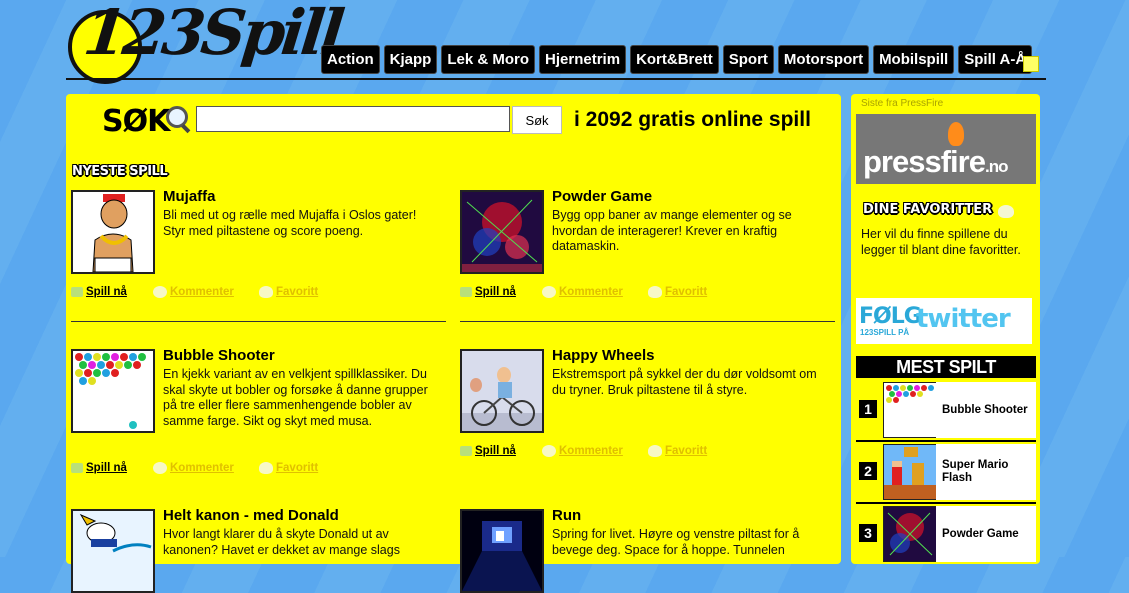 The height and width of the screenshot is (593, 1129). I want to click on twitter-banner: FØLG 123SPILL PÅ twitter, so click(944, 321).